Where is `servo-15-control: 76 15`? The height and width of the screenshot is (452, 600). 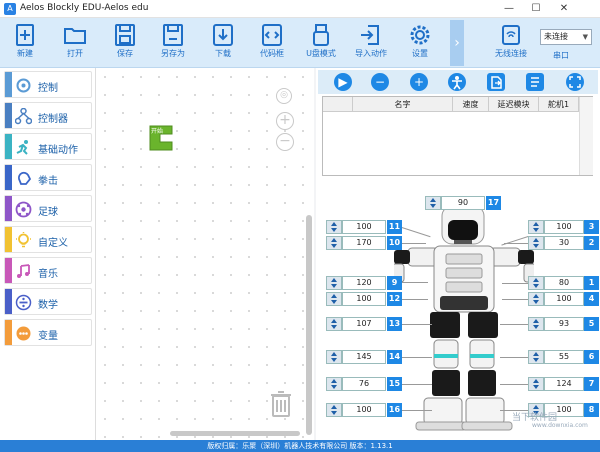 servo-15-control: 76 15 is located at coordinates (364, 384).